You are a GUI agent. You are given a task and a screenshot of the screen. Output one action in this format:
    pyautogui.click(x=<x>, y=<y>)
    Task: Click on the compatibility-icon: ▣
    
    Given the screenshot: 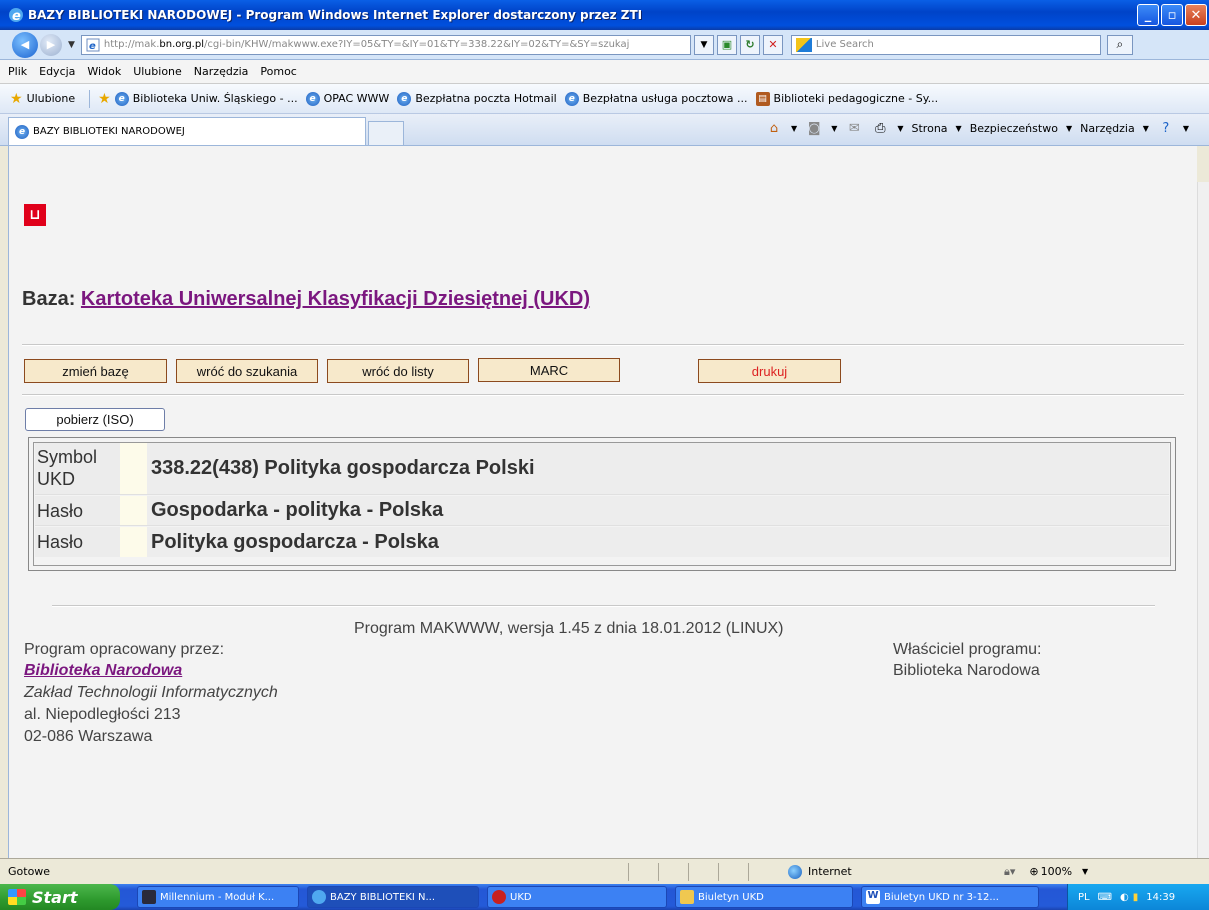 What is the action you would take?
    pyautogui.click(x=726, y=44)
    